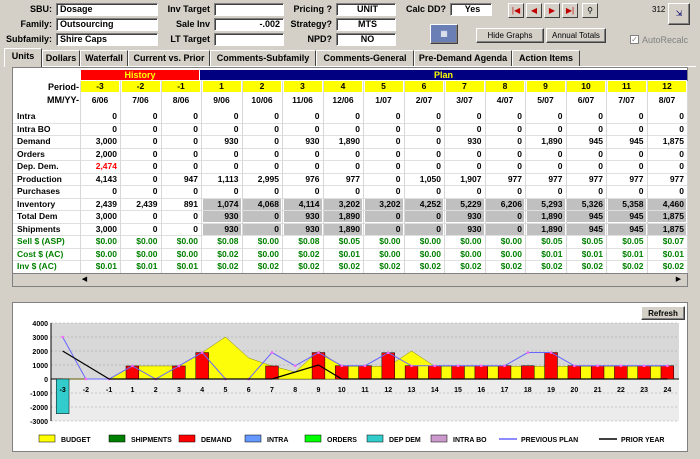  What do you see at coordinates (464, 204) in the screenshot?
I see `grid-cell: 5,229` at bounding box center [464, 204].